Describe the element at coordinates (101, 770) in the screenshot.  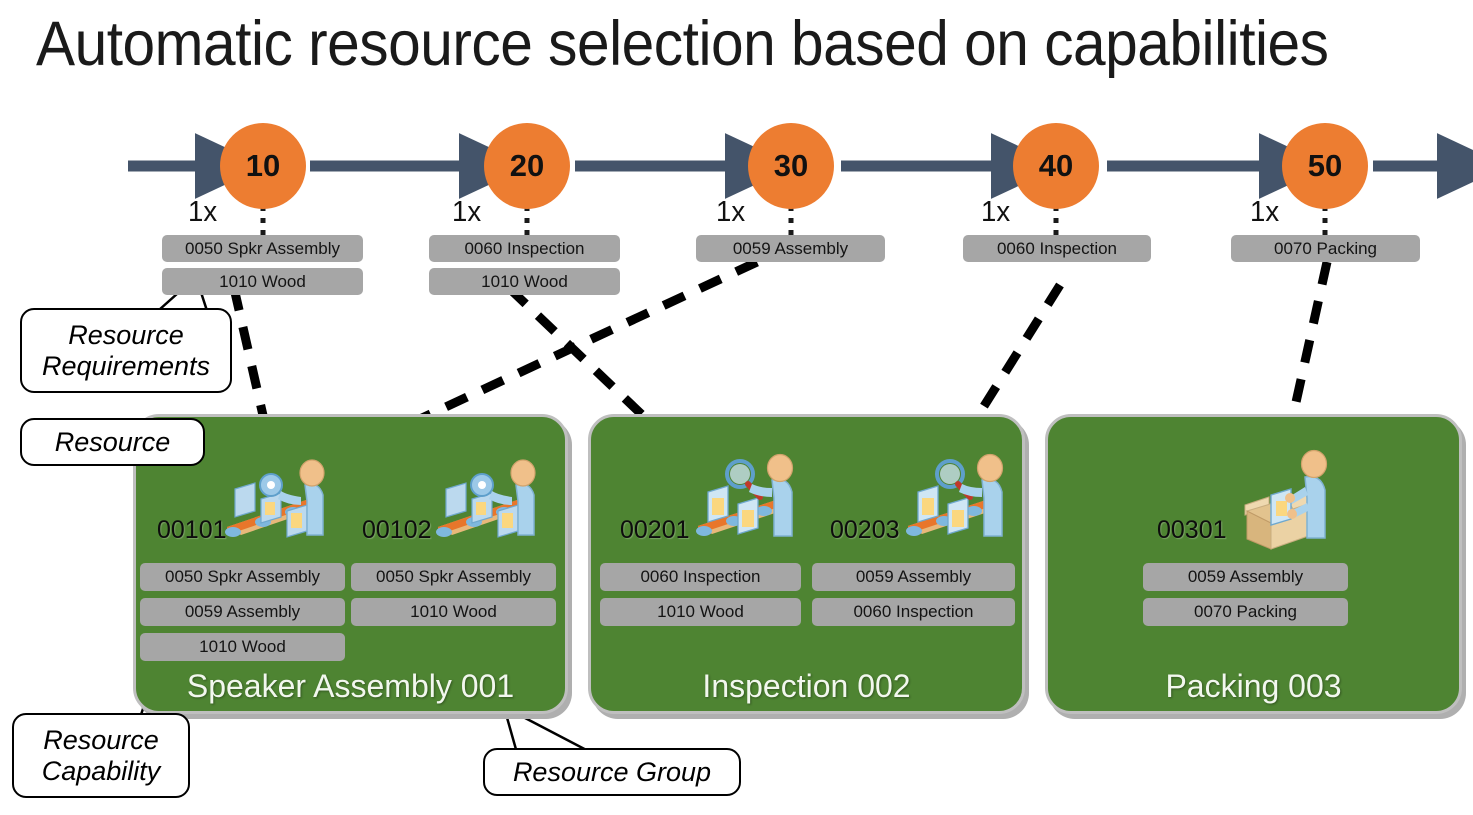
I see `callout-line-2: Capability` at that location.